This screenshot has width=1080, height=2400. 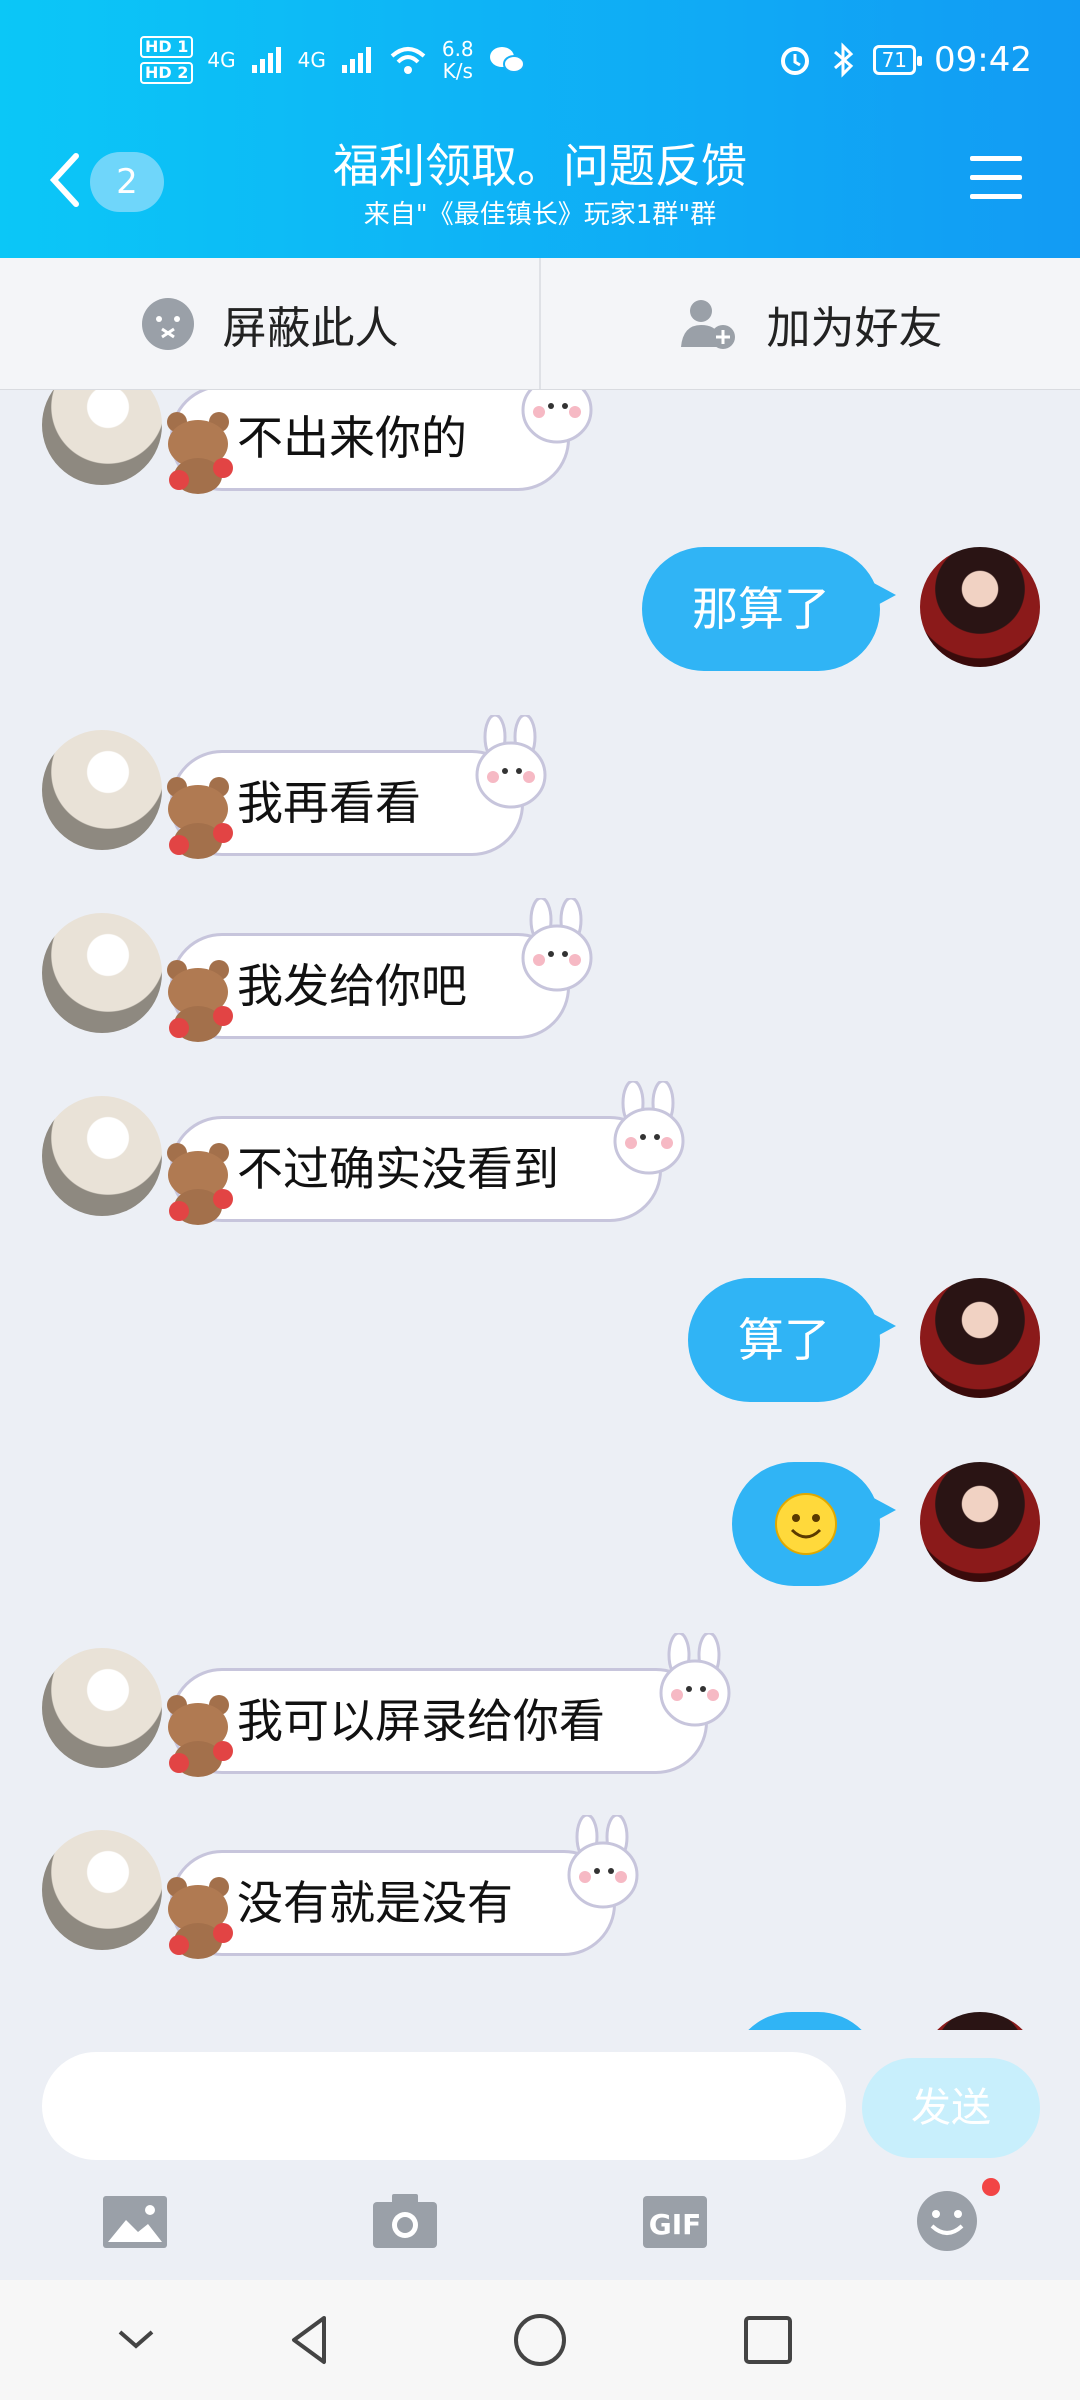 What do you see at coordinates (167, 60) in the screenshot?
I see `hd-indicators: HD 1 HD 2` at bounding box center [167, 60].